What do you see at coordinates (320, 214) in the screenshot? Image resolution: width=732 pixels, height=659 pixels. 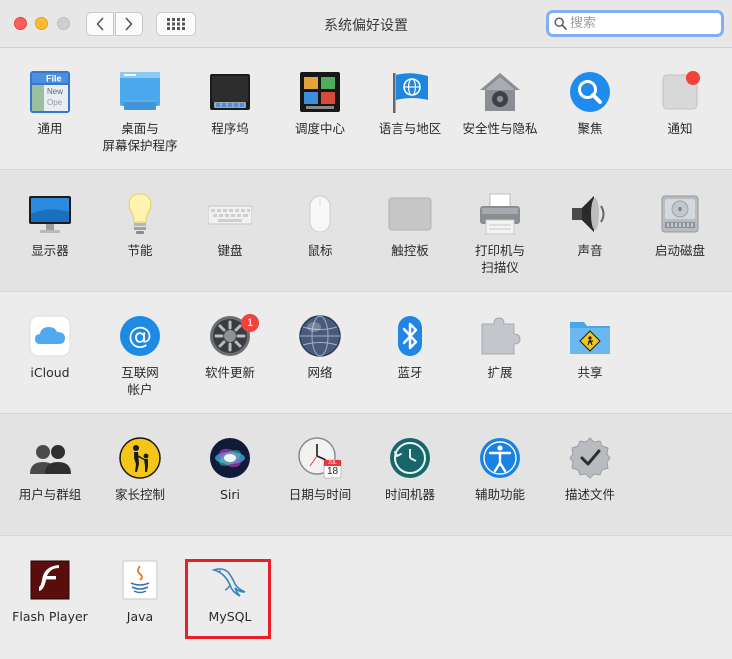 I see `mouse-icon` at bounding box center [320, 214].